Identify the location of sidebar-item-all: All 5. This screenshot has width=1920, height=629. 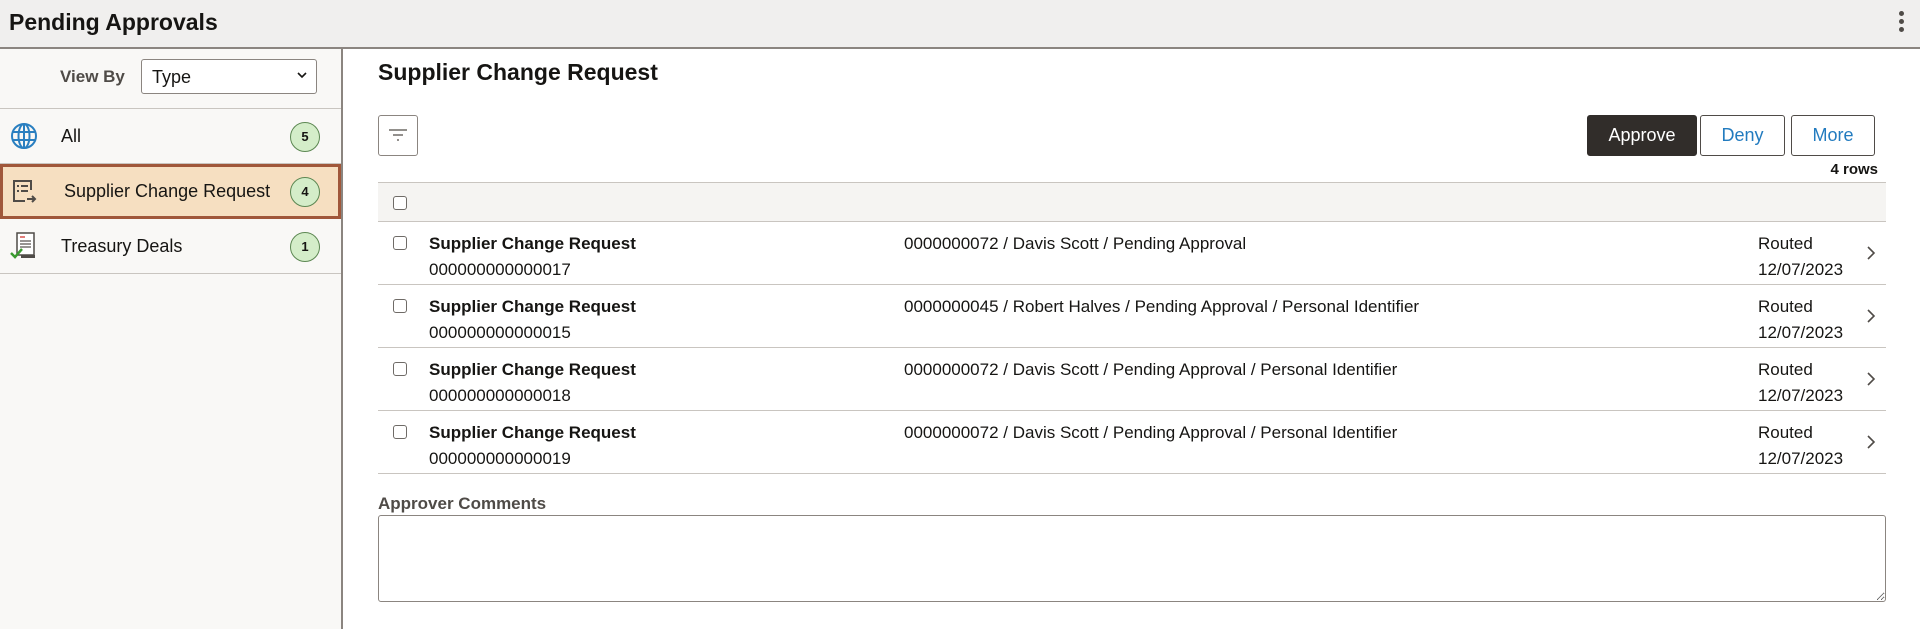
(170, 136).